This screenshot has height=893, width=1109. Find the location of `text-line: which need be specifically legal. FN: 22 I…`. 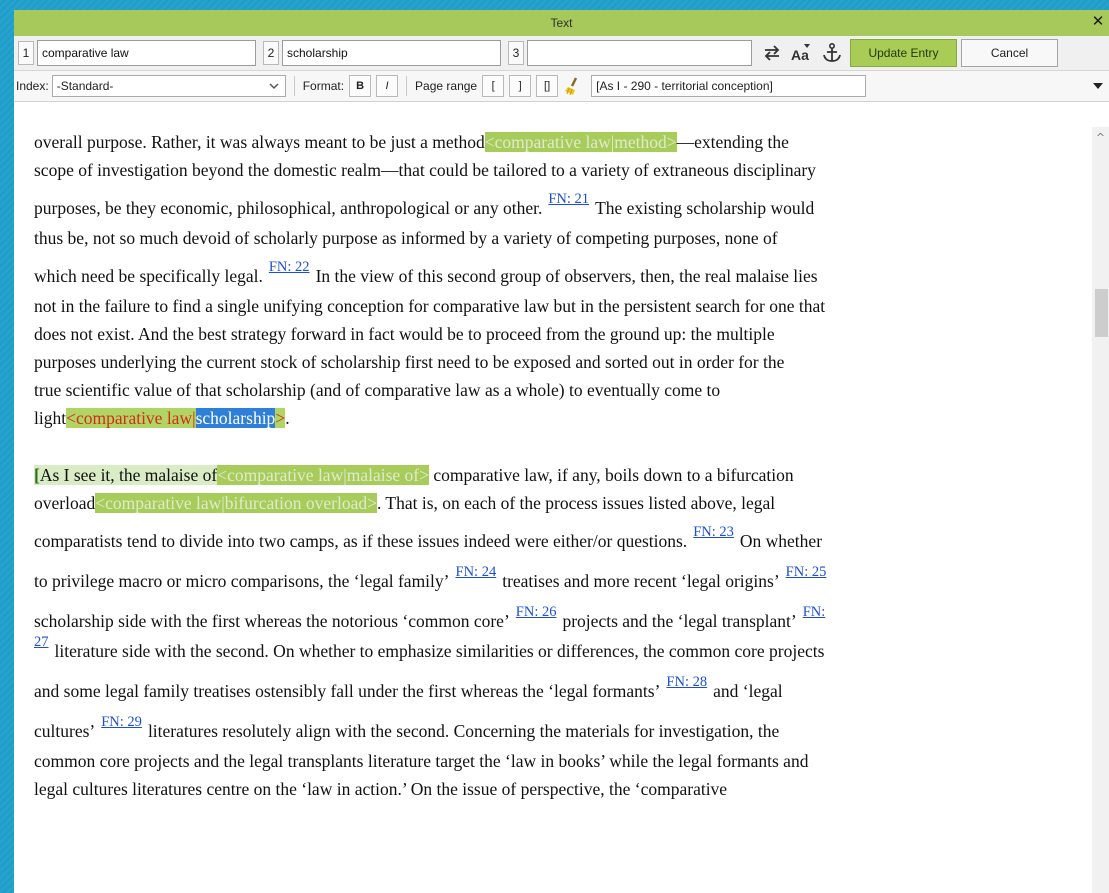

text-line: which need be specifically legal. FN: 22 I… is located at coordinates (426, 272).